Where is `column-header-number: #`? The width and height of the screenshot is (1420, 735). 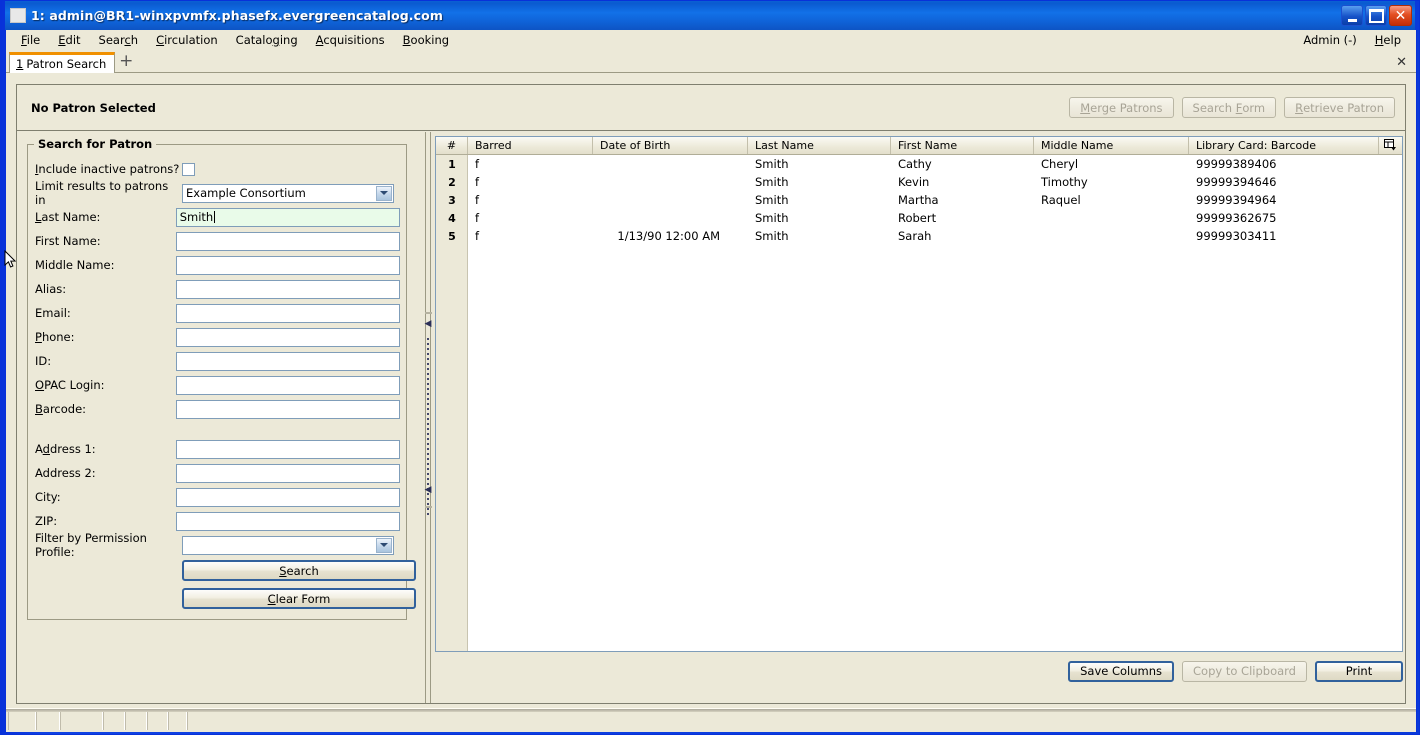 column-header-number: # is located at coordinates (452, 145).